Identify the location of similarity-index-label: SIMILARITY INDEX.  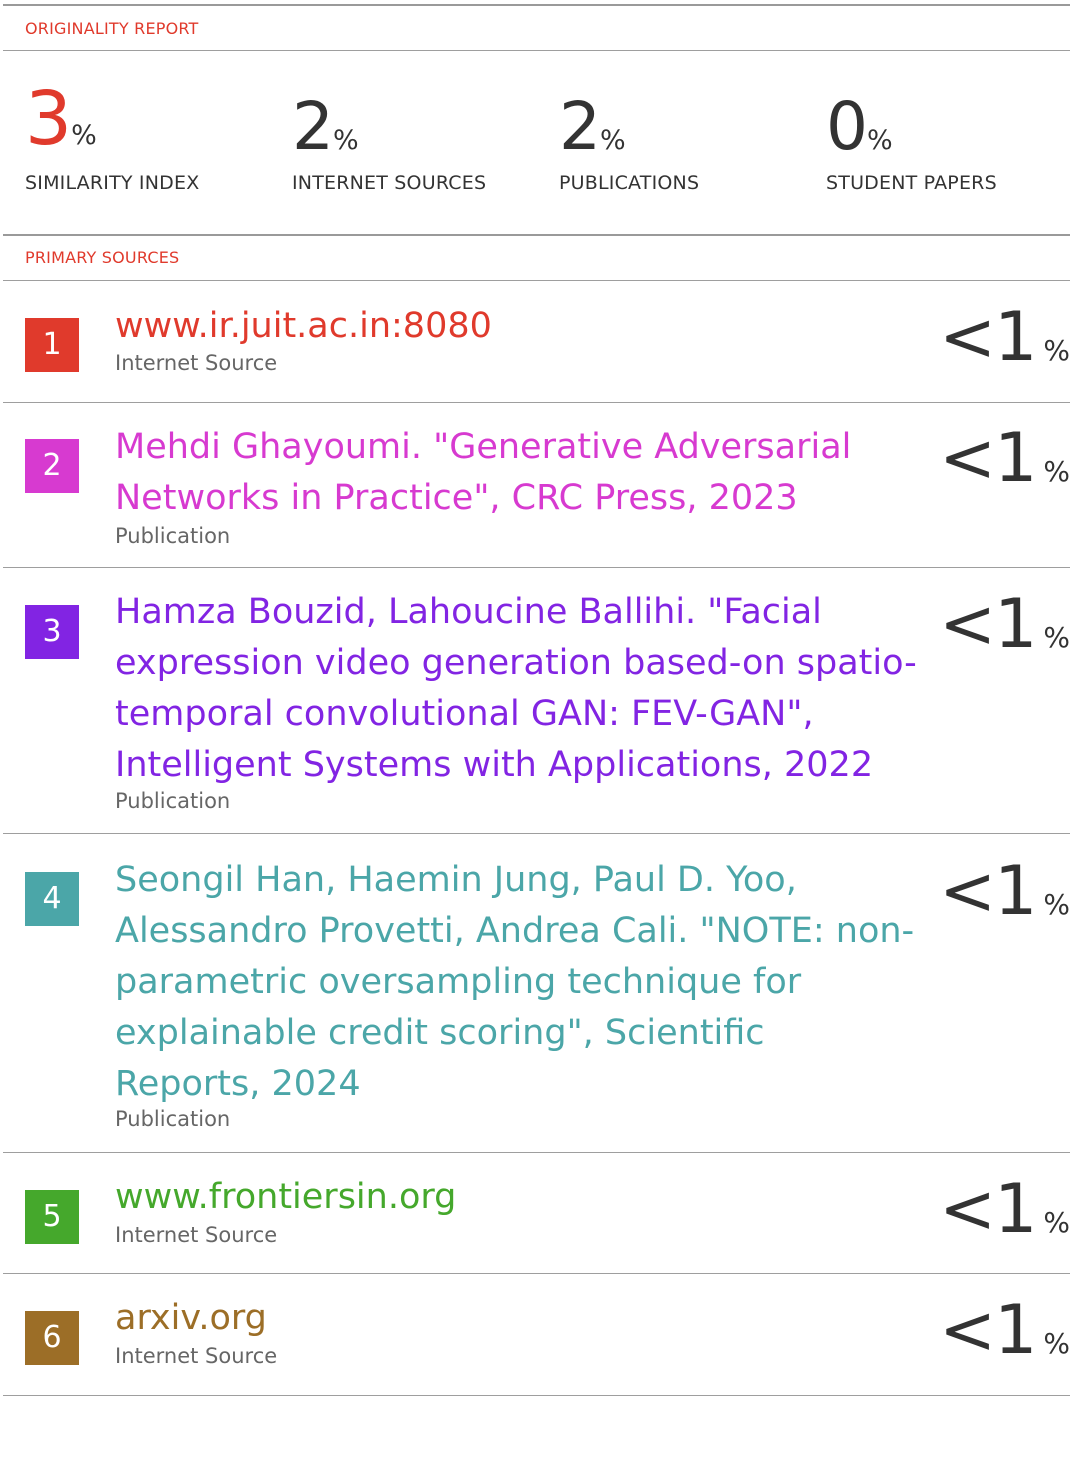
(112, 183).